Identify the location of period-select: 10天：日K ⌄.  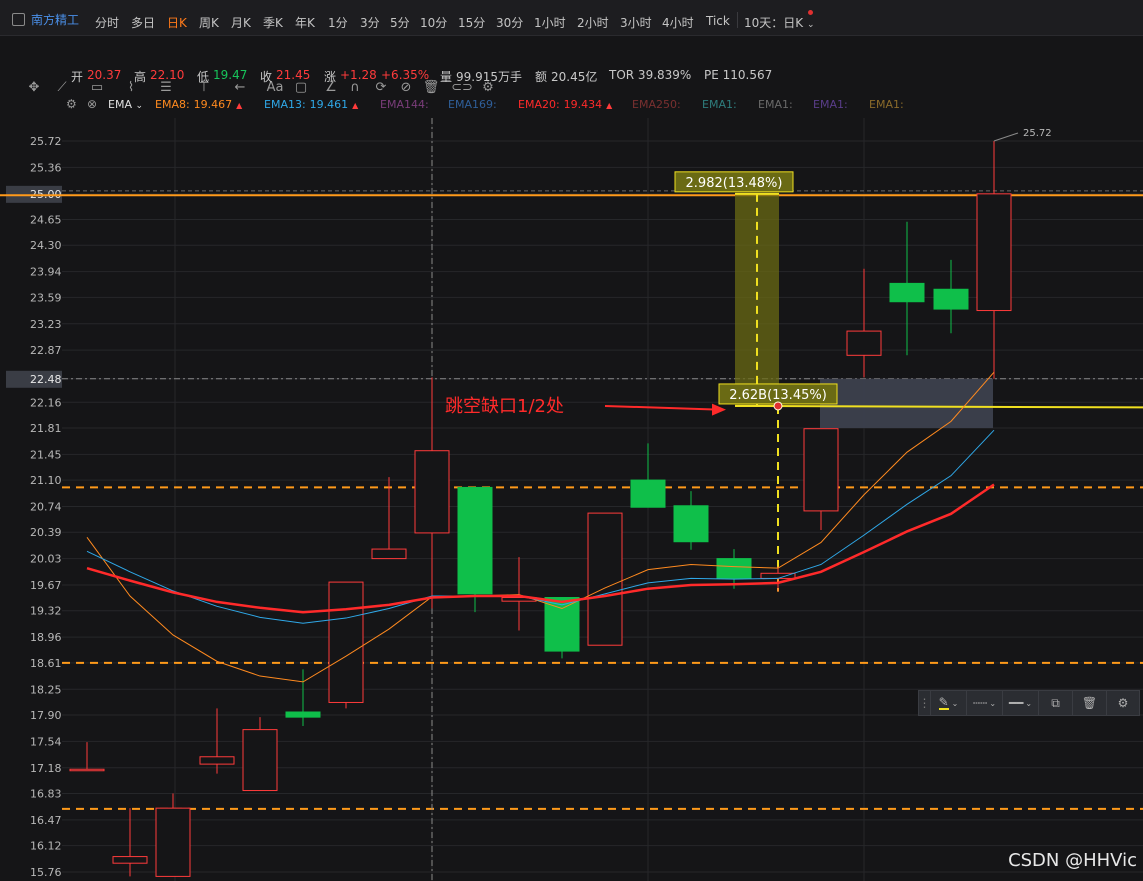
(779, 22).